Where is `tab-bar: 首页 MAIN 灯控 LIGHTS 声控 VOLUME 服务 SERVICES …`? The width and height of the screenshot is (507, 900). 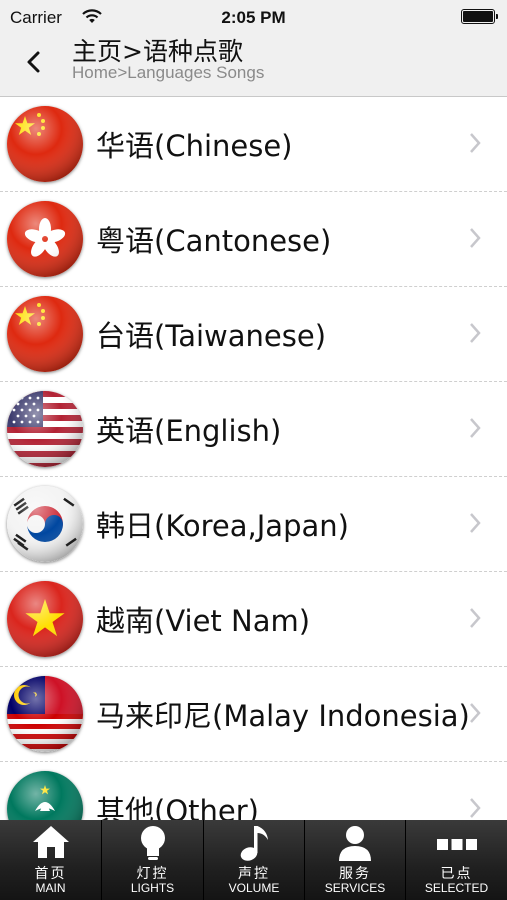 tab-bar: 首页 MAIN 灯控 LIGHTS 声控 VOLUME 服务 SERVICES … is located at coordinates (253, 860).